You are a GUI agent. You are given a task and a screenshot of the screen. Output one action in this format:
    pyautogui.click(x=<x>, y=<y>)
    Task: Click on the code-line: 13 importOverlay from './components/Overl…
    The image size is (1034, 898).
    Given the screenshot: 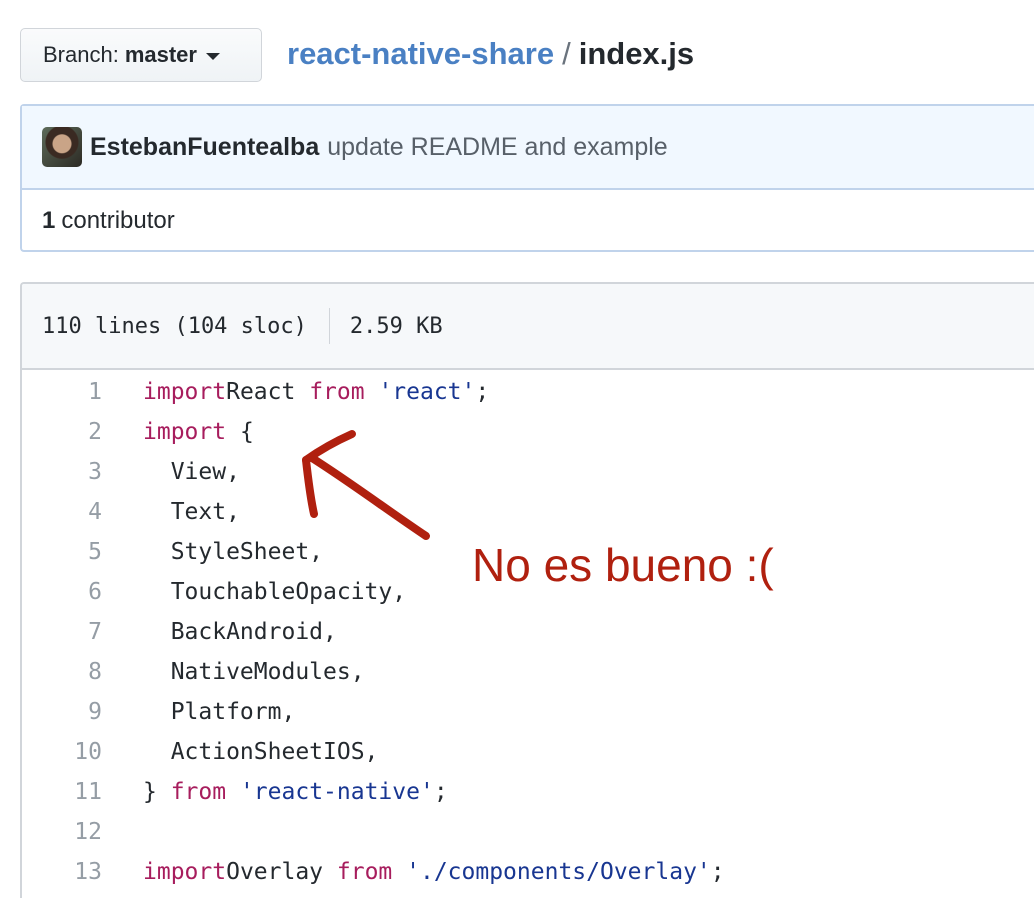 What is the action you would take?
    pyautogui.click(x=528, y=872)
    